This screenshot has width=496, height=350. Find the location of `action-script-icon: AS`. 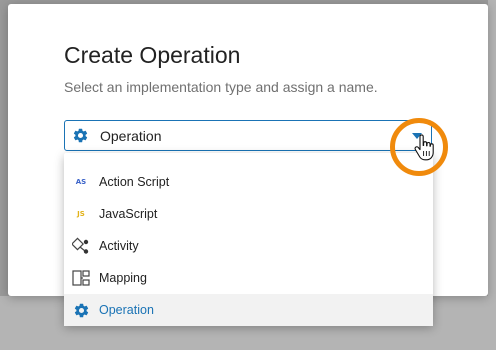

action-script-icon: AS is located at coordinates (81, 182).